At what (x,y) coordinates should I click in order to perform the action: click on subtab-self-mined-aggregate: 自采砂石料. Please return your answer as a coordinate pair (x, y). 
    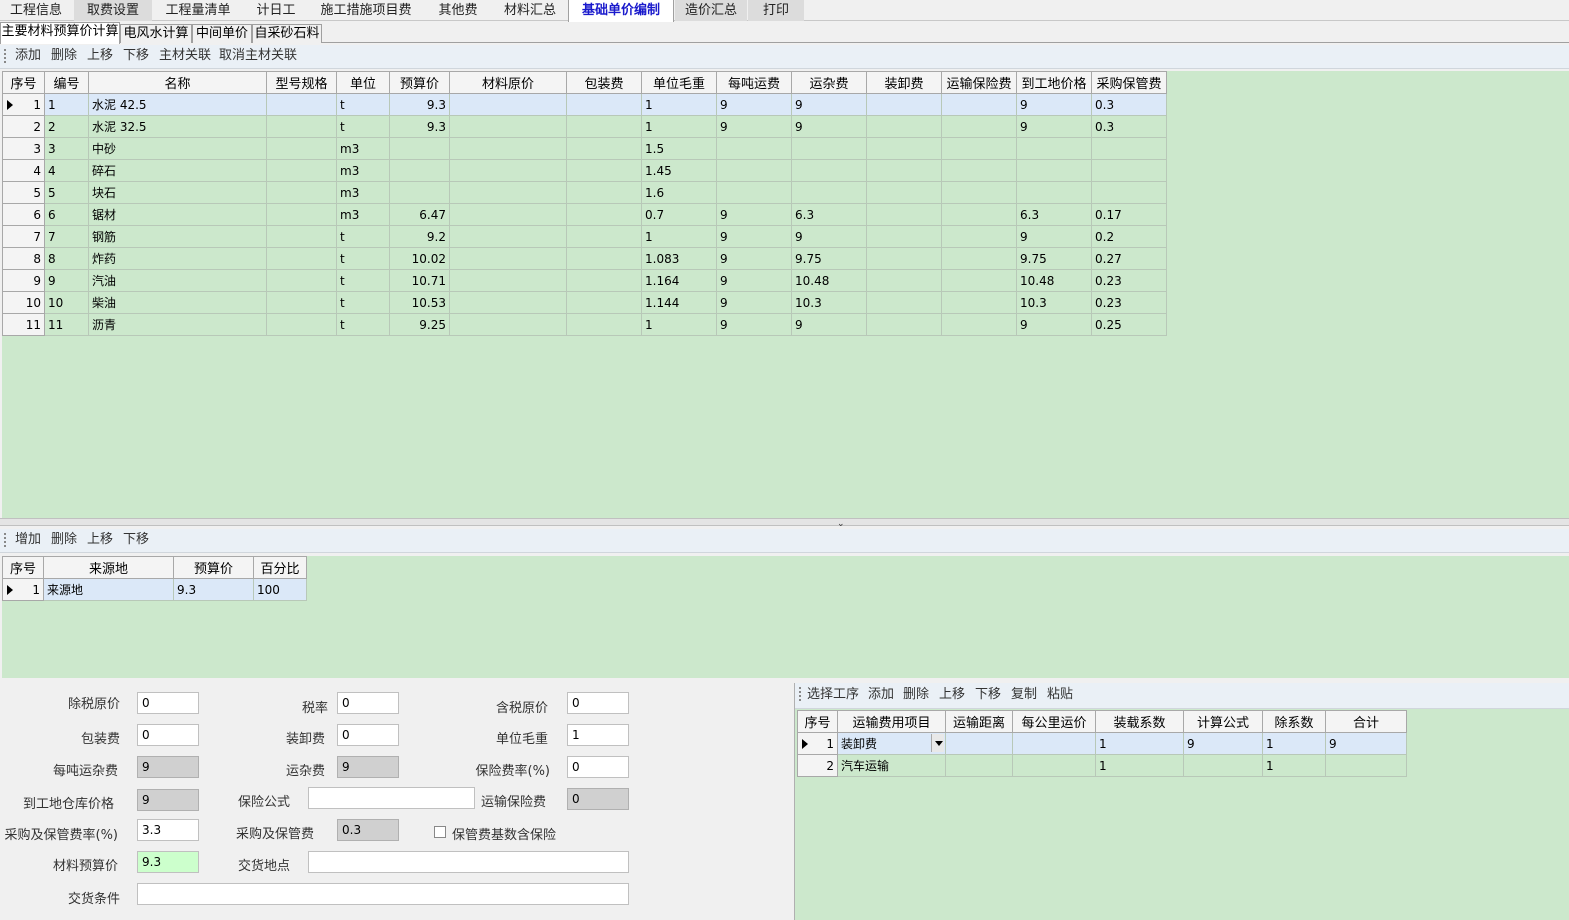
    Looking at the image, I should click on (287, 33).